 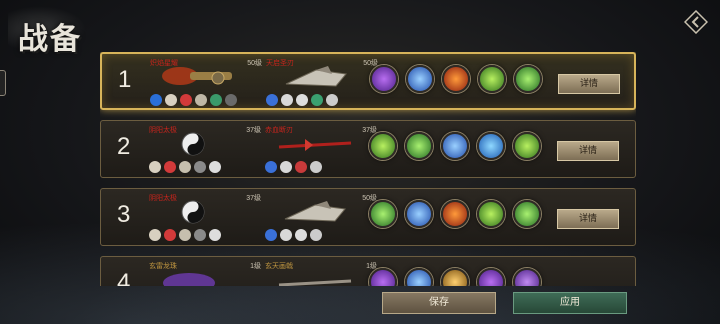 I want to click on loadout-row-2: 2 阴阳太极 37级 赤血断刃 37级 详情, so click(x=368, y=149).